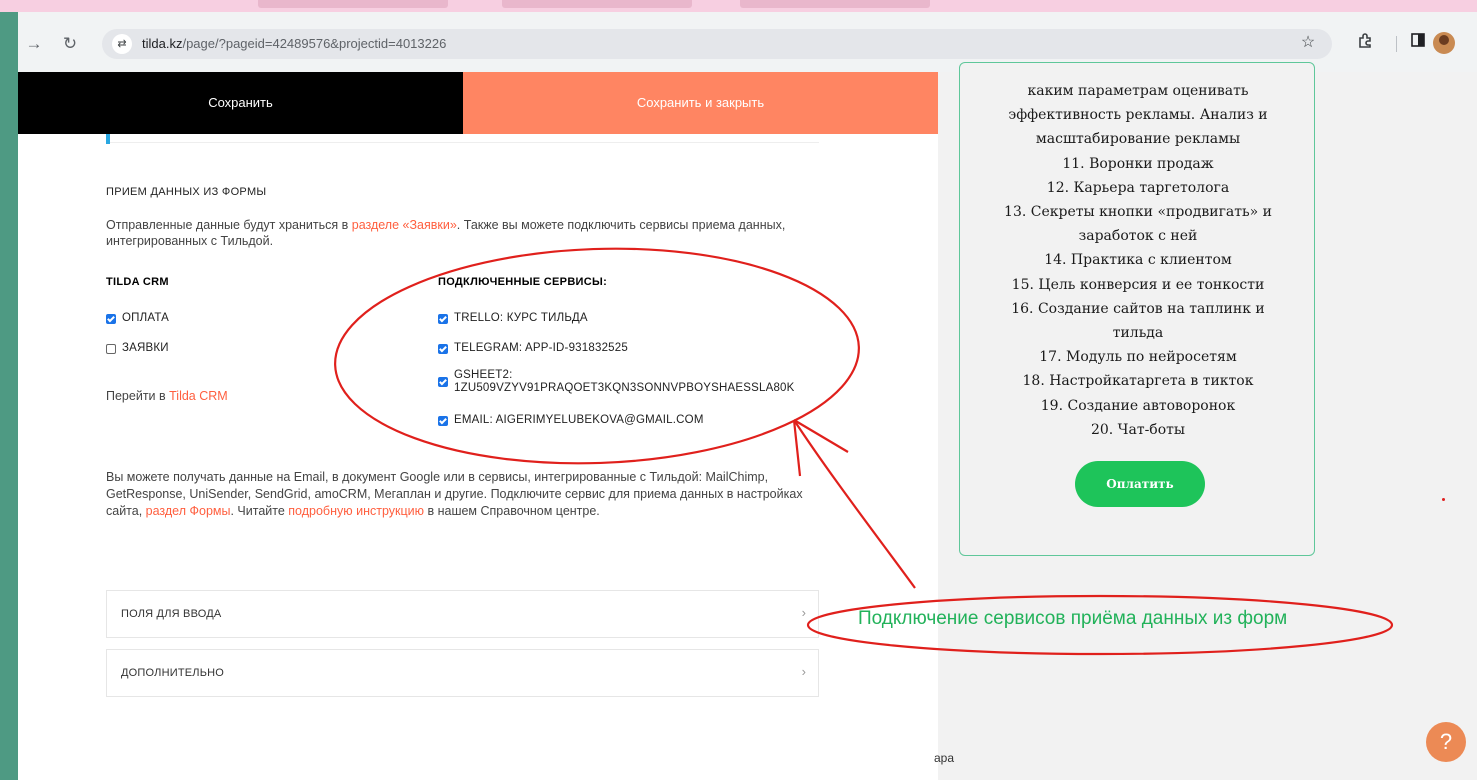 The image size is (1477, 780). Describe the element at coordinates (523, 282) in the screenshot. I see `services-heading: ПОДКЛЮЧЕННЫЕ СЕРВИСЫ:` at that location.